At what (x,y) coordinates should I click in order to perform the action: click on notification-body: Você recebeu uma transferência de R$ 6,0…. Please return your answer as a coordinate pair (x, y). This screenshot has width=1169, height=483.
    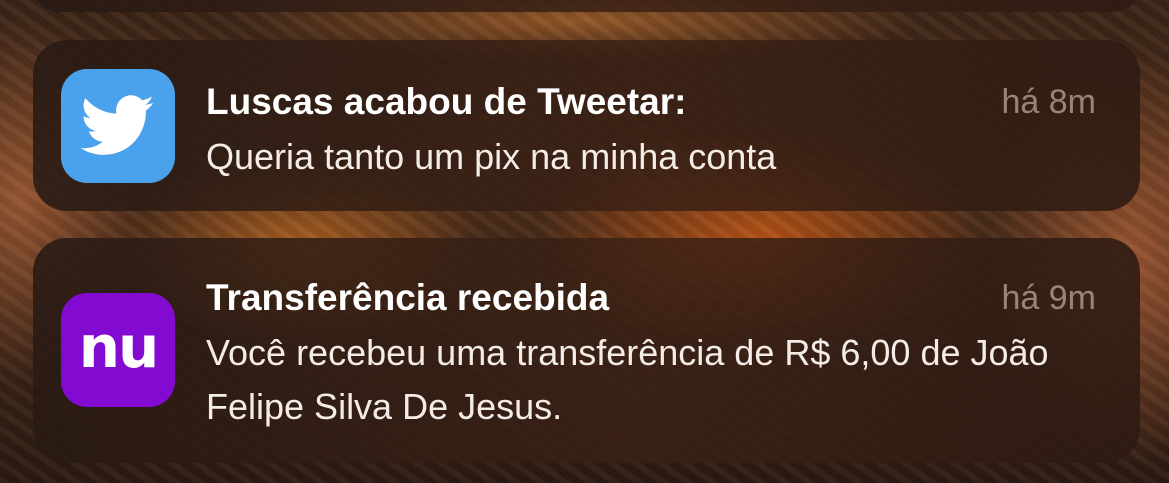
    Looking at the image, I should click on (627, 379).